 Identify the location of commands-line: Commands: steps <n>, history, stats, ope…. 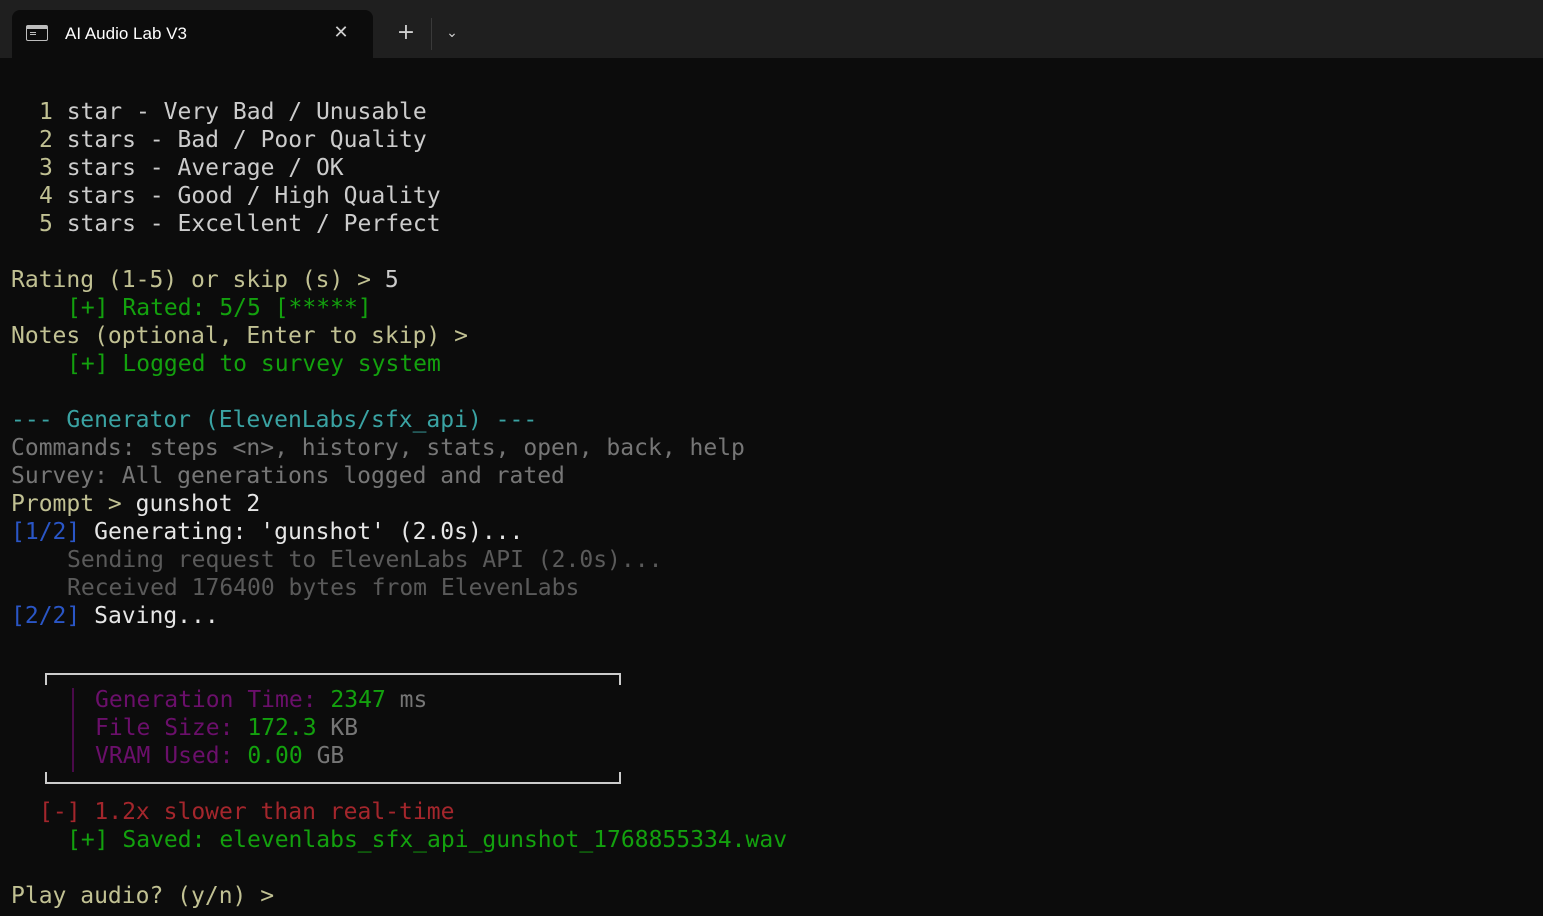
(378, 448).